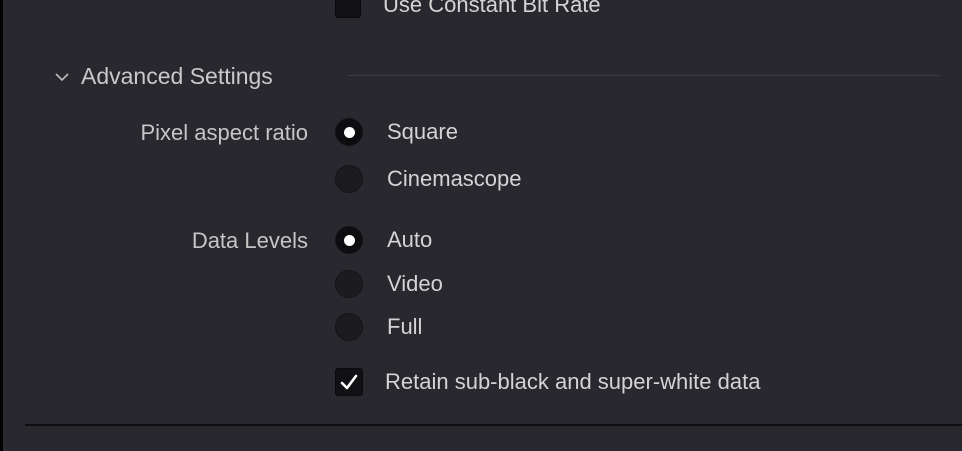 The image size is (962, 451). What do you see at coordinates (405, 326) in the screenshot?
I see `full-label: Full` at bounding box center [405, 326].